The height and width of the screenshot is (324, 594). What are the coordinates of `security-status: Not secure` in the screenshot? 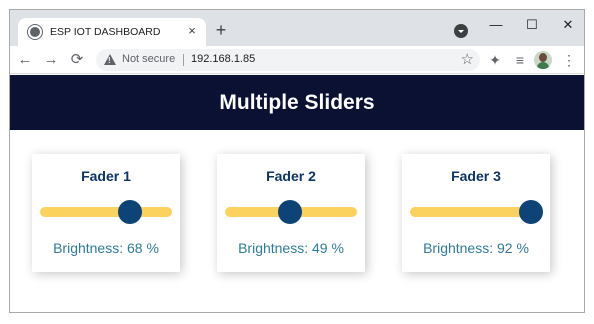 It's located at (148, 59).